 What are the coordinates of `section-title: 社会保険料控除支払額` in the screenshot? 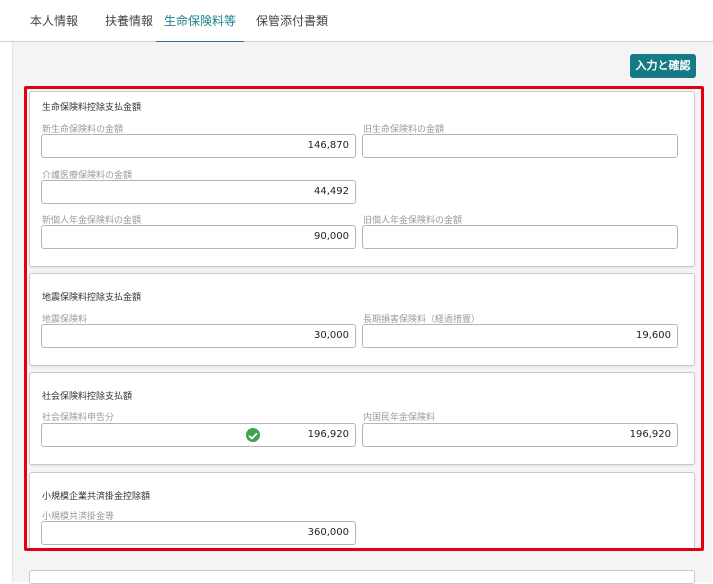 It's located at (87, 397).